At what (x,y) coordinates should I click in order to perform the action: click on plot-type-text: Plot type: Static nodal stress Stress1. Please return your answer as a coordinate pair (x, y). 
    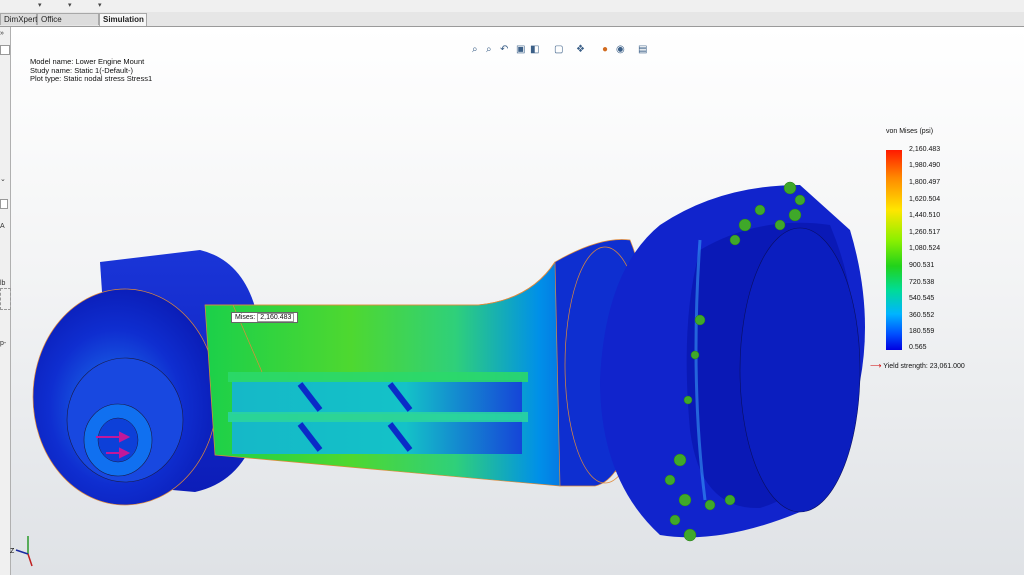
    Looking at the image, I should click on (91, 78).